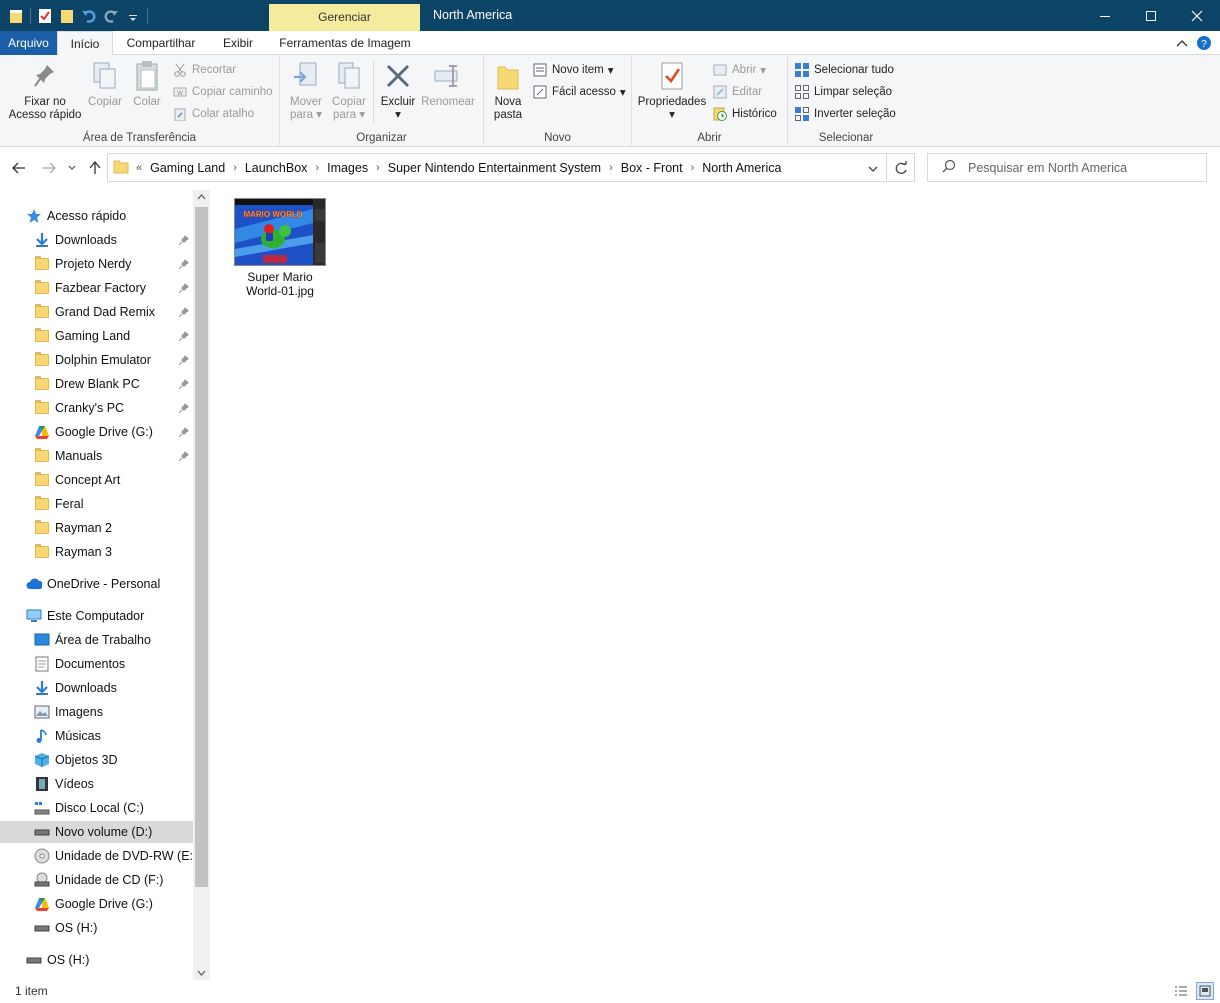 The image size is (1220, 1003). Describe the element at coordinates (133, 16) in the screenshot. I see `customize-qat-icon` at that location.